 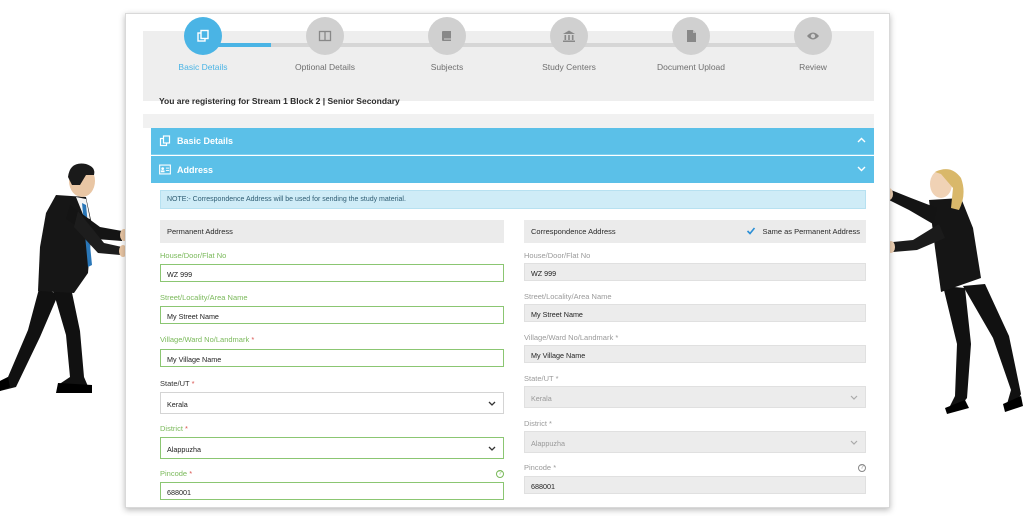 I want to click on corr-street-label: Street/Locality/Area Name, so click(x=568, y=296).